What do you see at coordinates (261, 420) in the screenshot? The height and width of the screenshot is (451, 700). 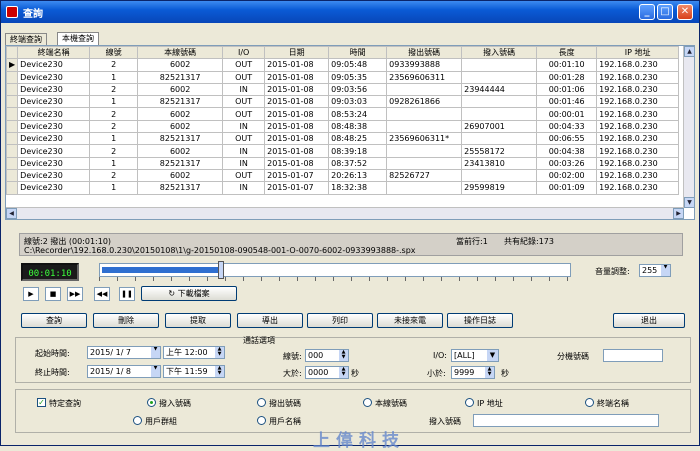 I see `radio-user-name` at bounding box center [261, 420].